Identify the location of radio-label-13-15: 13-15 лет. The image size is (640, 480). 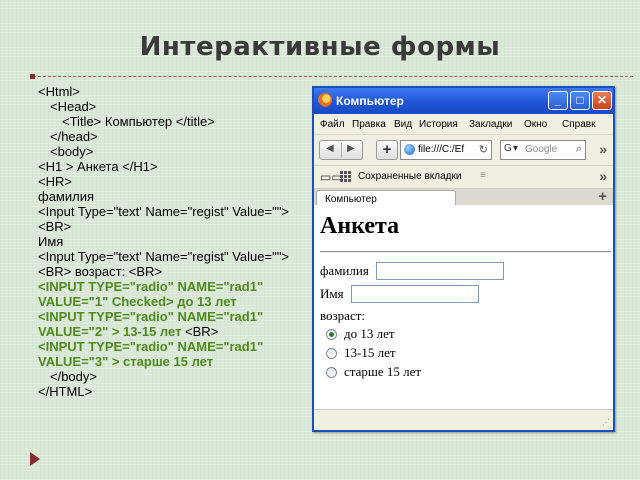
(370, 352).